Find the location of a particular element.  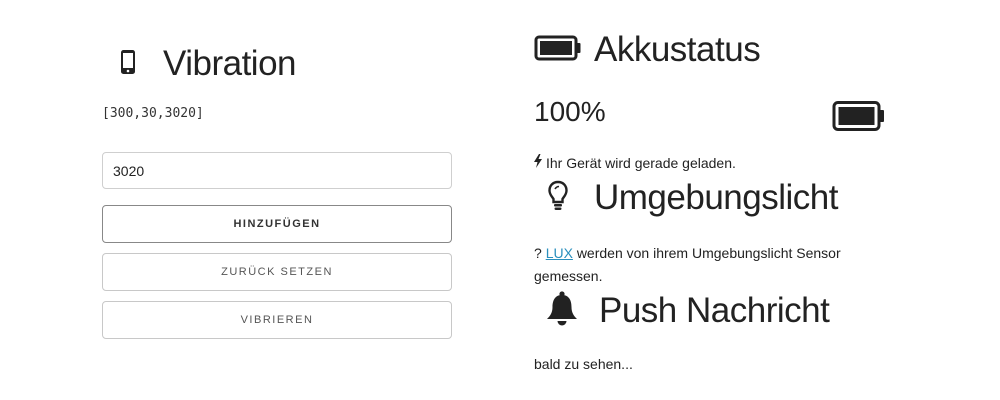

lux-link: LUX is located at coordinates (559, 253).